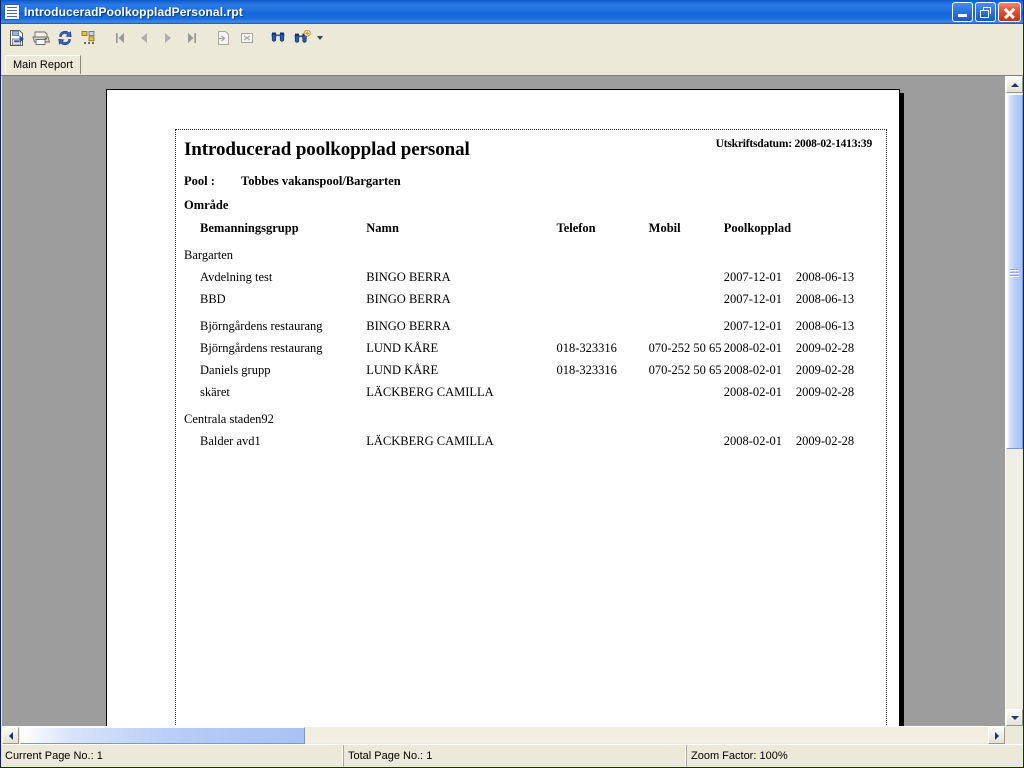  I want to click on tab-main-report-label: Main Report, so click(43, 65).